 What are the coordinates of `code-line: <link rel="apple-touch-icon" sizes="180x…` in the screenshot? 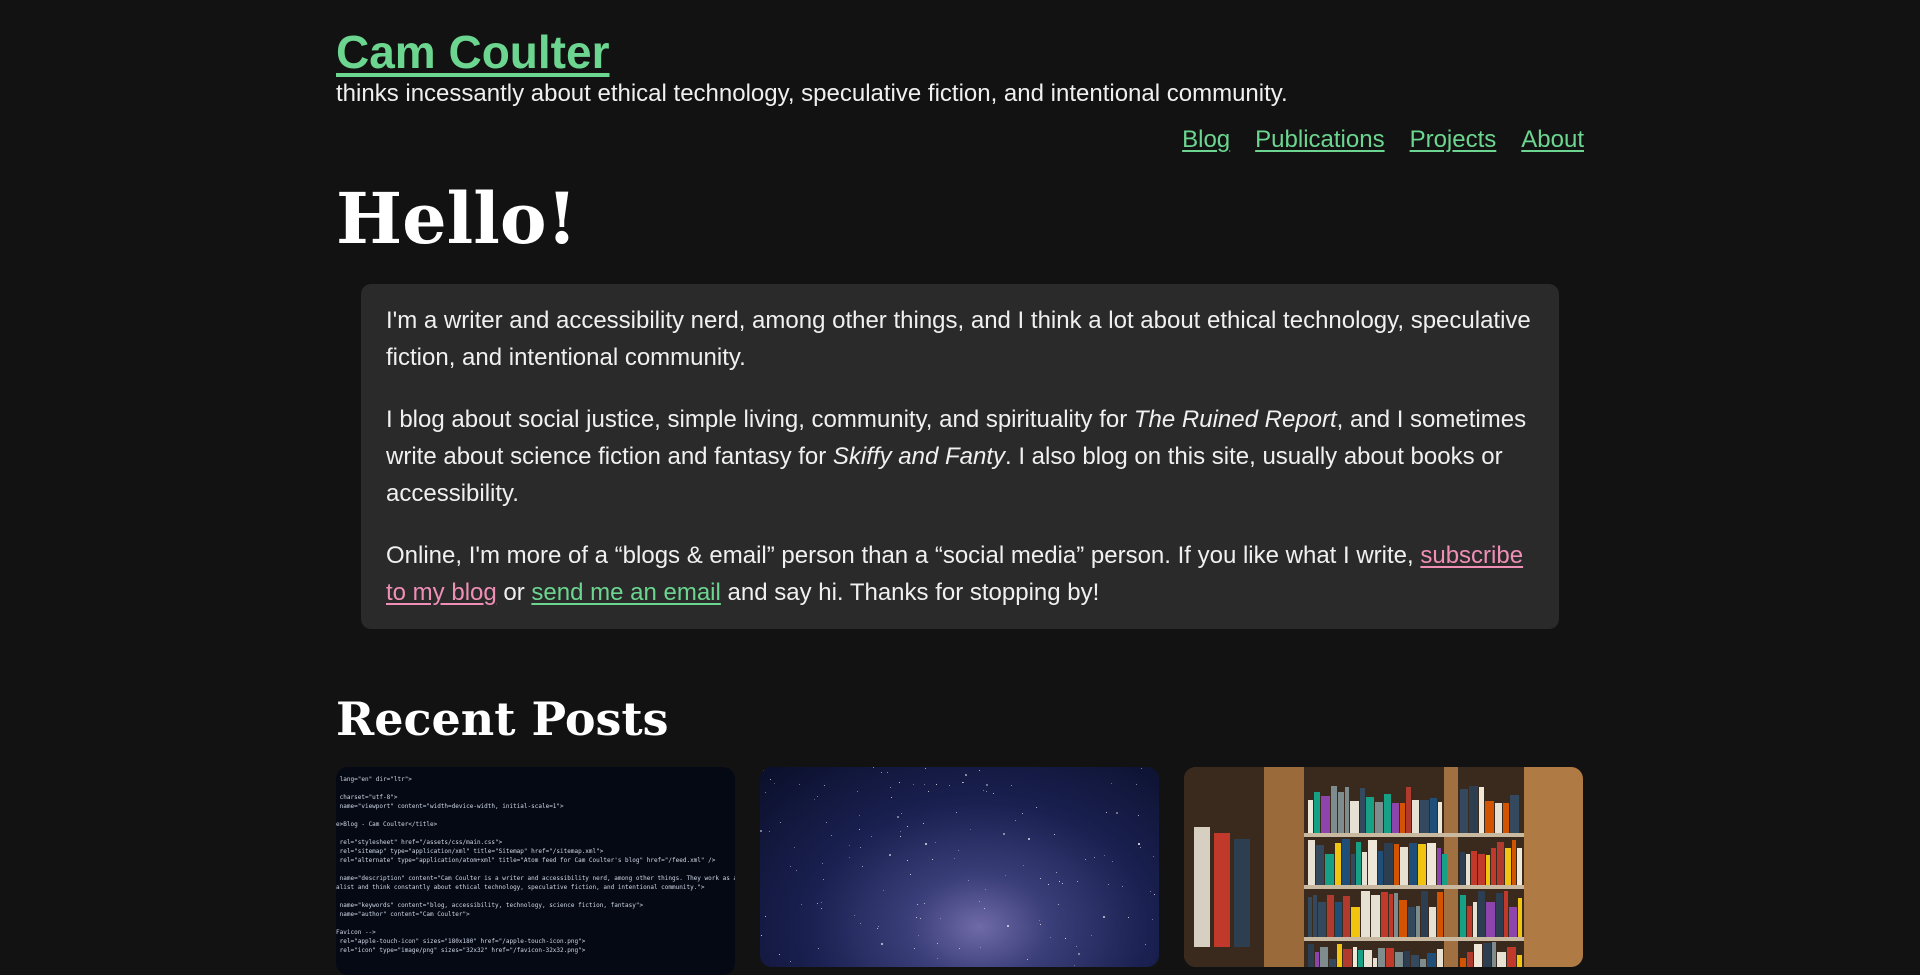 It's located at (461, 941).